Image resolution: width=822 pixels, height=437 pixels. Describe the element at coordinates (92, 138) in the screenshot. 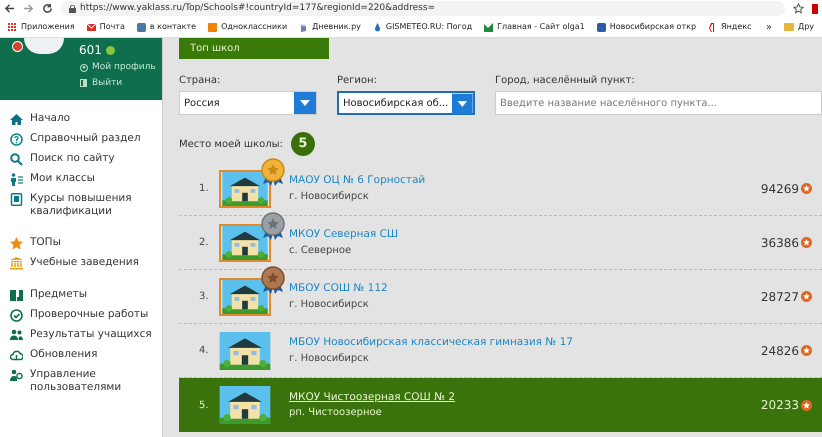

I see `menu-item: Справочный раздел` at that location.